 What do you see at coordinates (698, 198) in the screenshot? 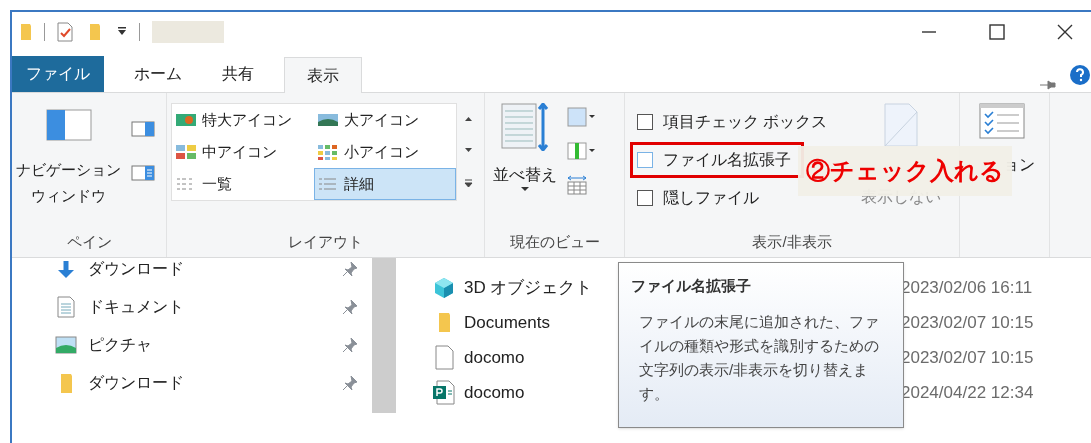
I see `checkbox-option: 隠しファイル` at bounding box center [698, 198].